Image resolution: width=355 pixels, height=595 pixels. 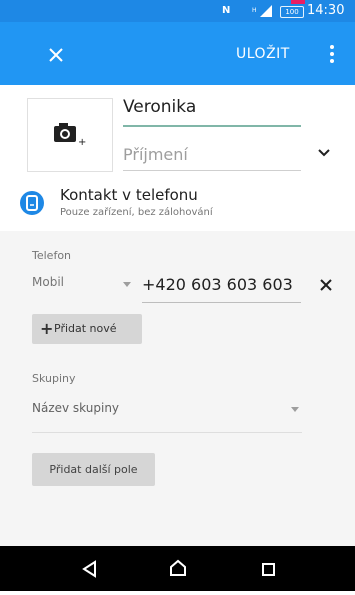 What do you see at coordinates (127, 284) in the screenshot?
I see `phone-type-dropdown-icon` at bounding box center [127, 284].